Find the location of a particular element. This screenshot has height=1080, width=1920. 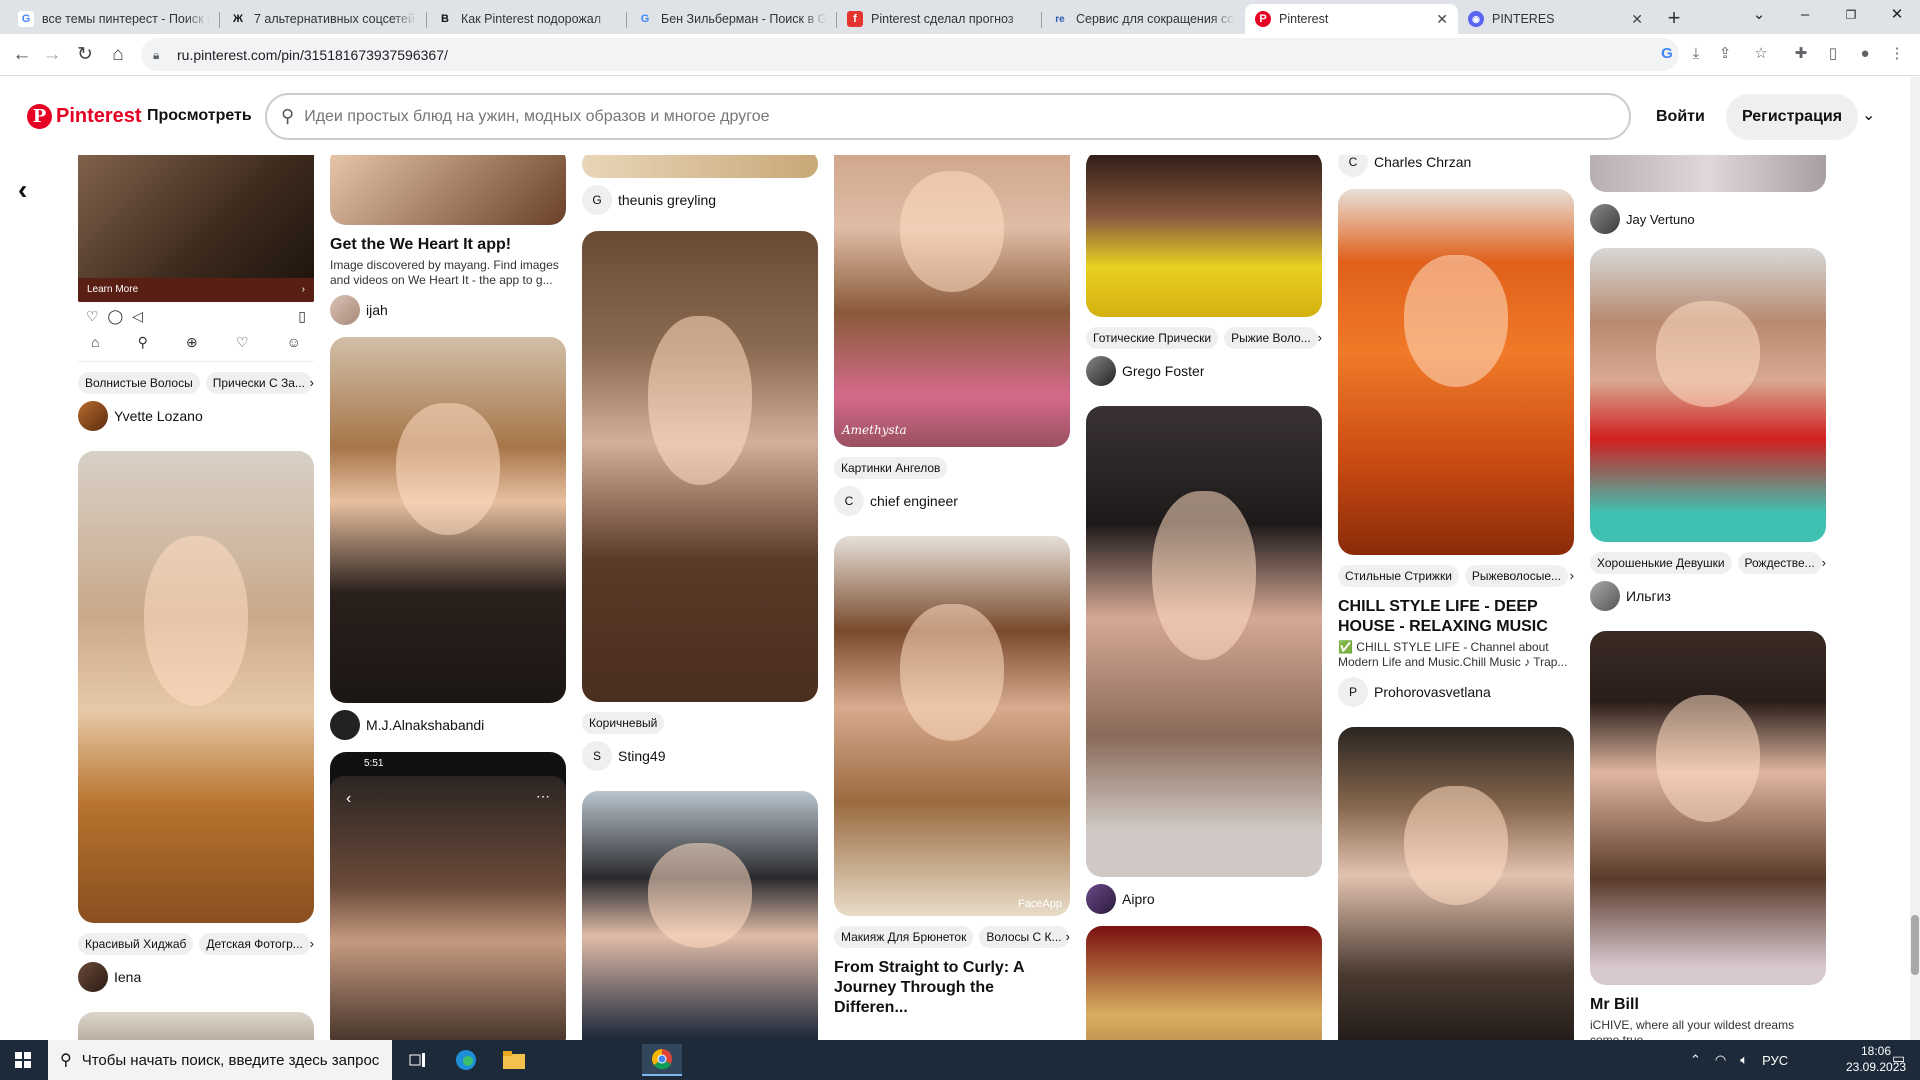

forward-icon: → is located at coordinates (52, 55).